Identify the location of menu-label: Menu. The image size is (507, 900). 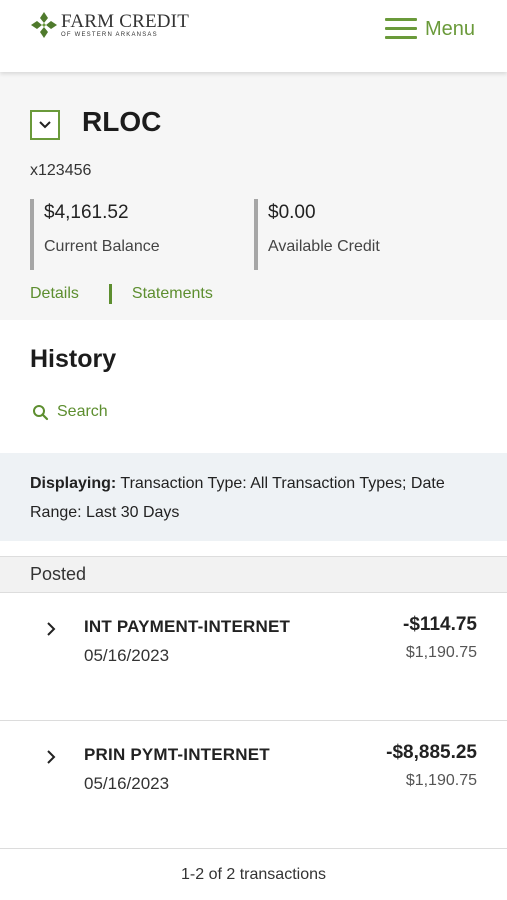
(449, 28).